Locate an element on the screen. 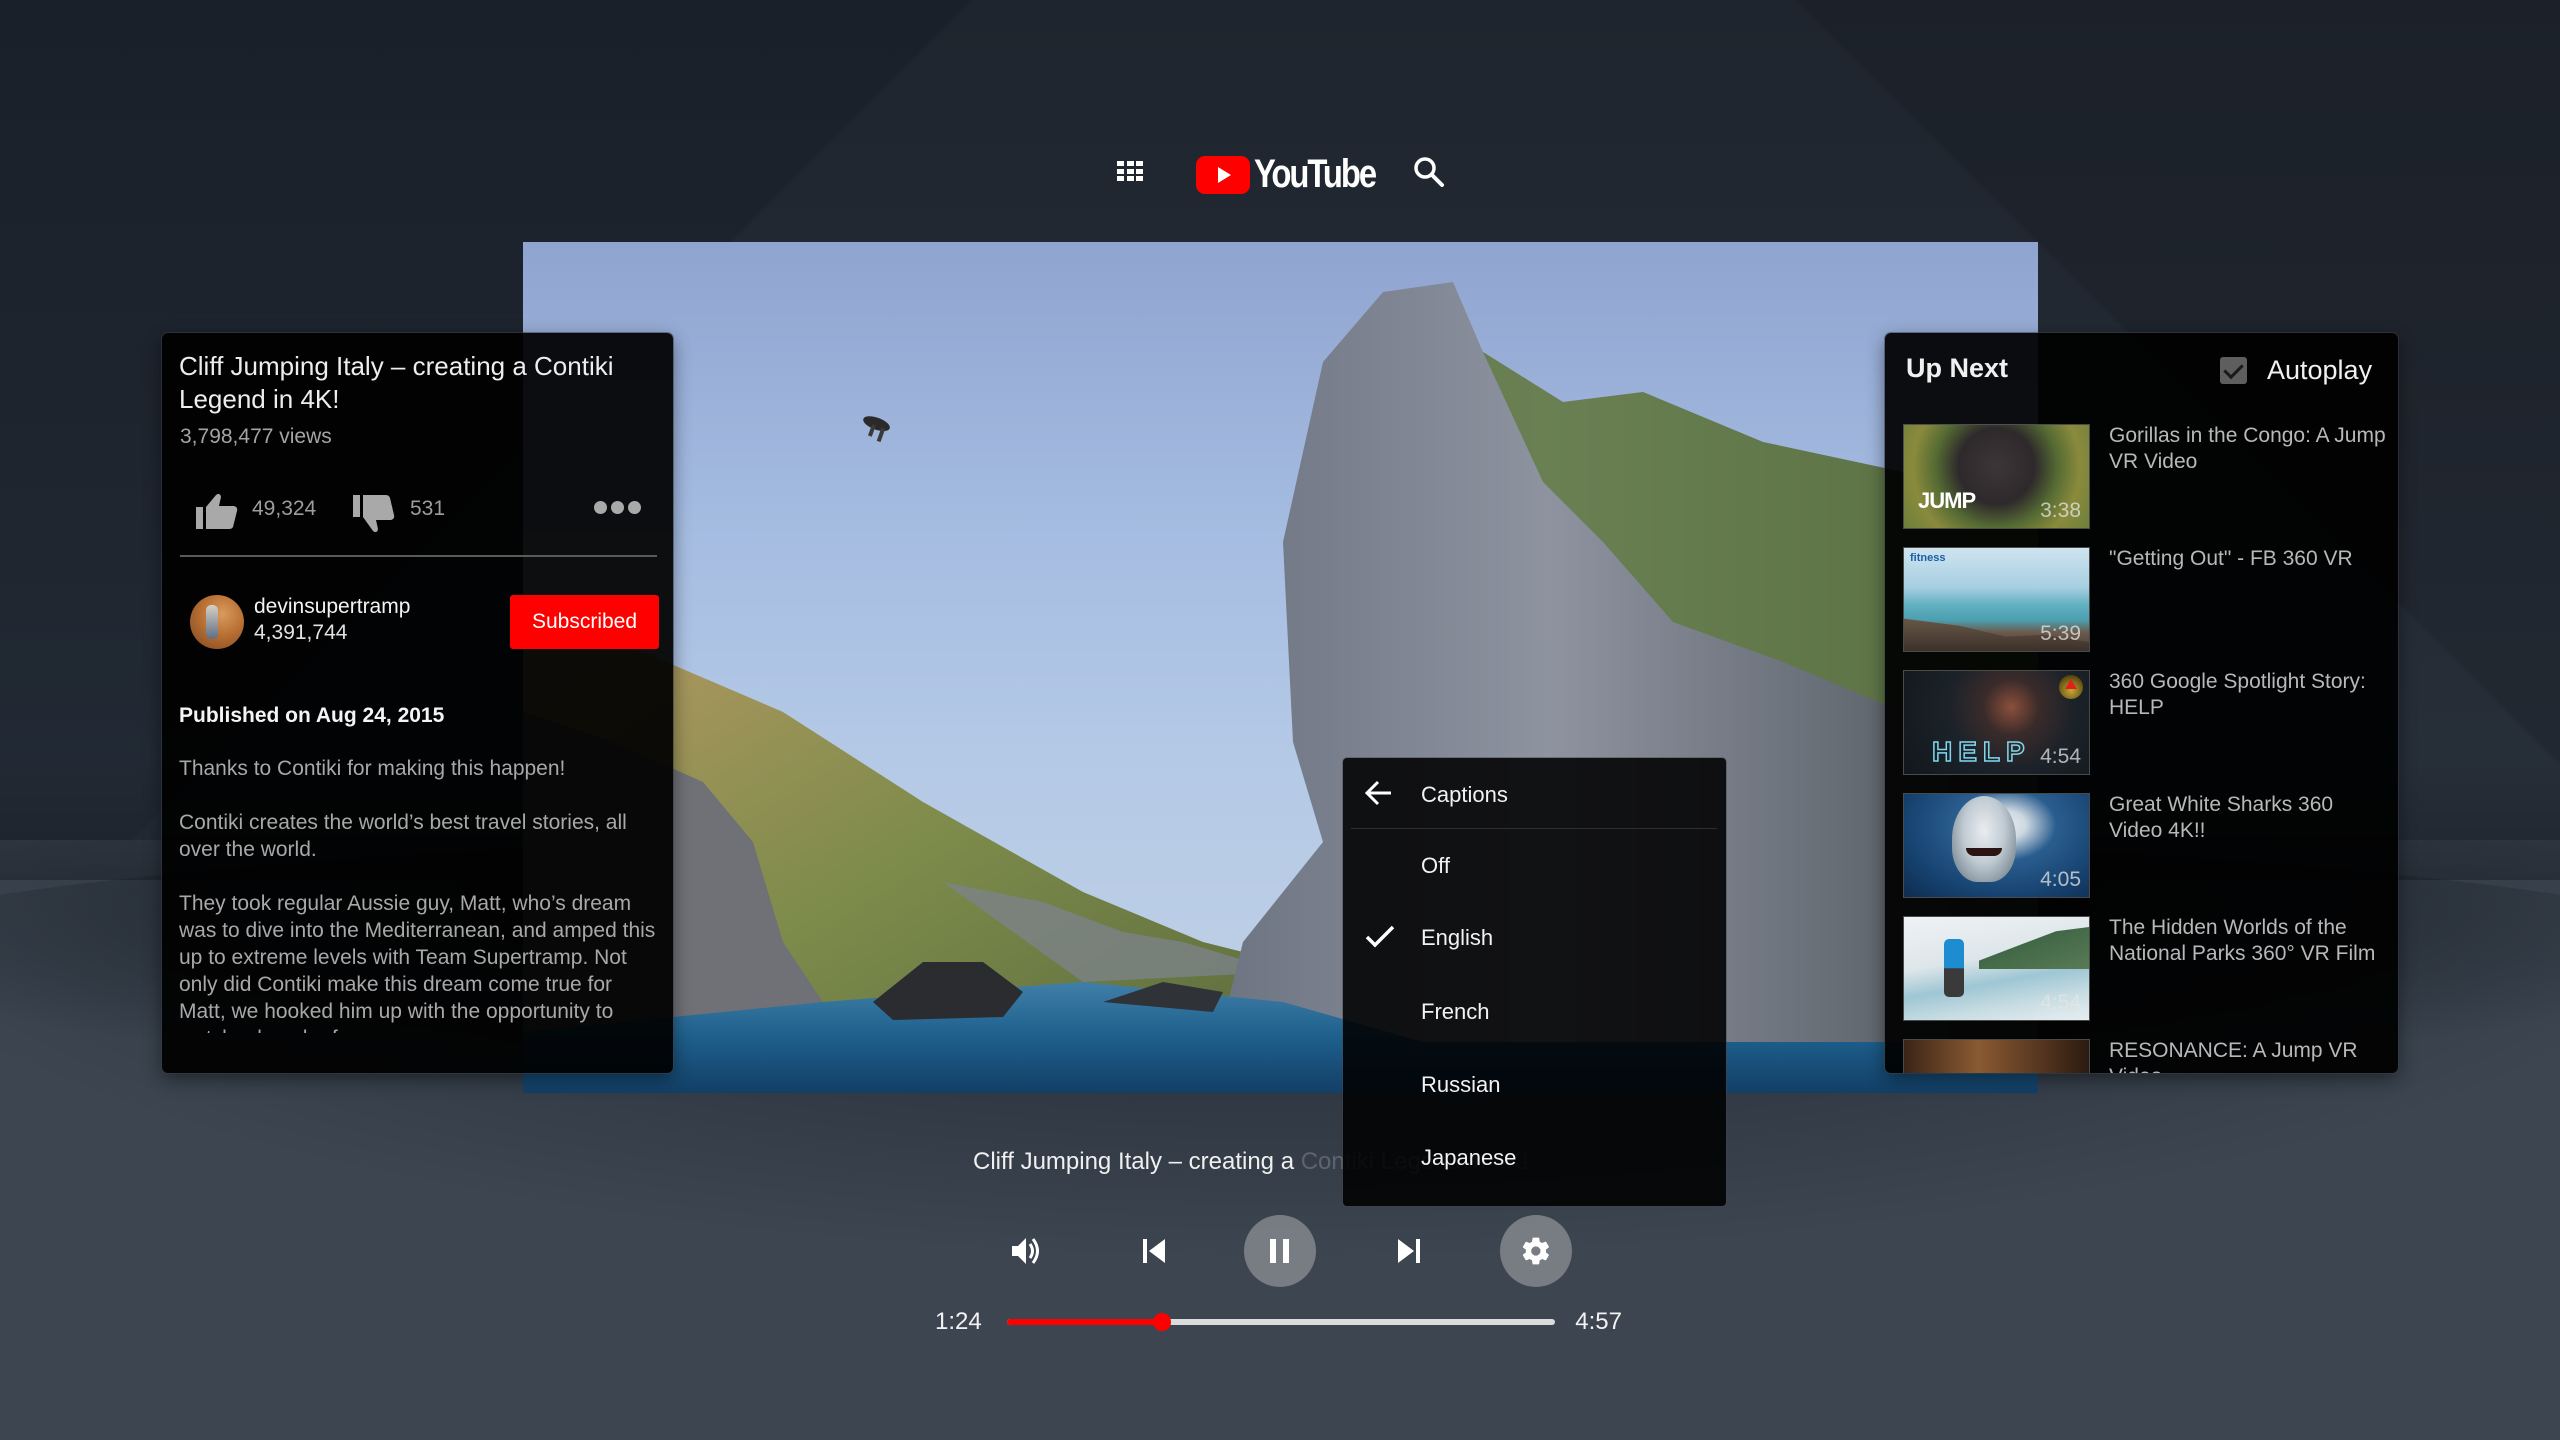  caption-option-japanese: Japanese is located at coordinates (1534, 1158).